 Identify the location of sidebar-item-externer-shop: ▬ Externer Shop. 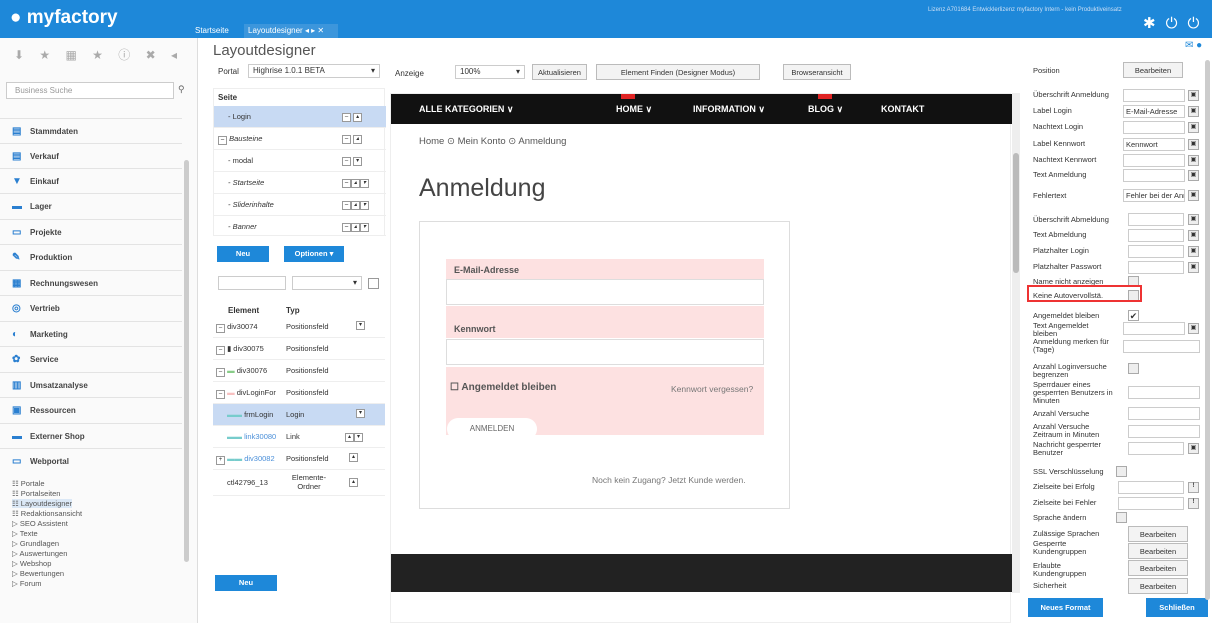
(91, 435).